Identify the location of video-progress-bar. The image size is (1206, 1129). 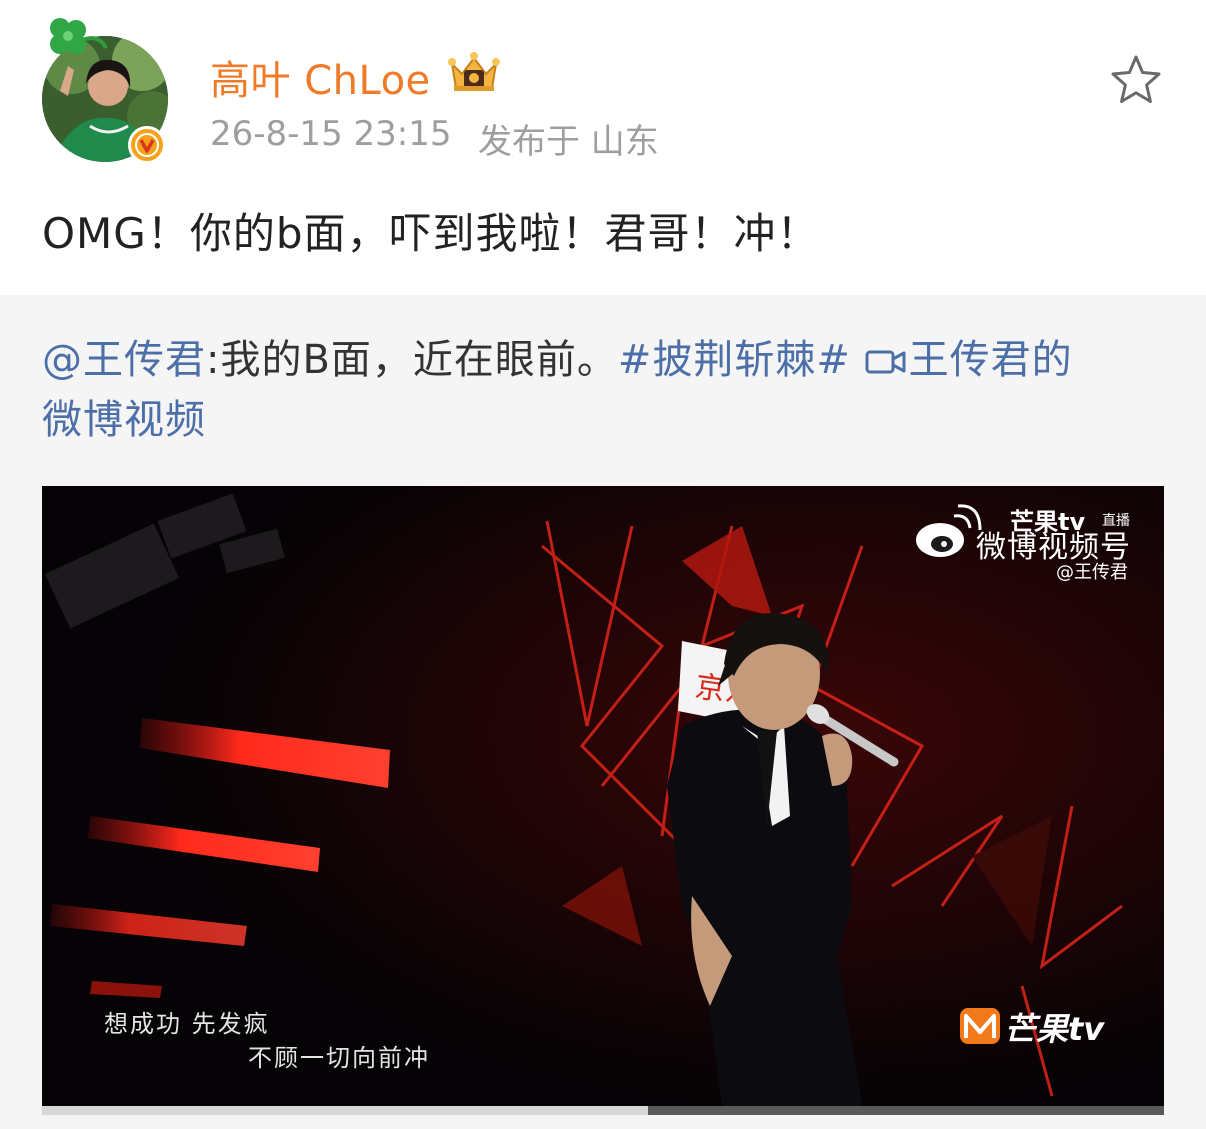
(603, 1110).